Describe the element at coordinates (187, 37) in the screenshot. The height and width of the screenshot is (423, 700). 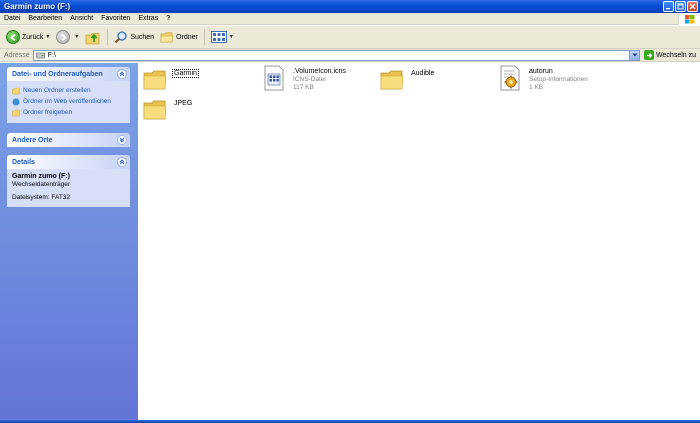
I see `folders-label: Ordner` at that location.